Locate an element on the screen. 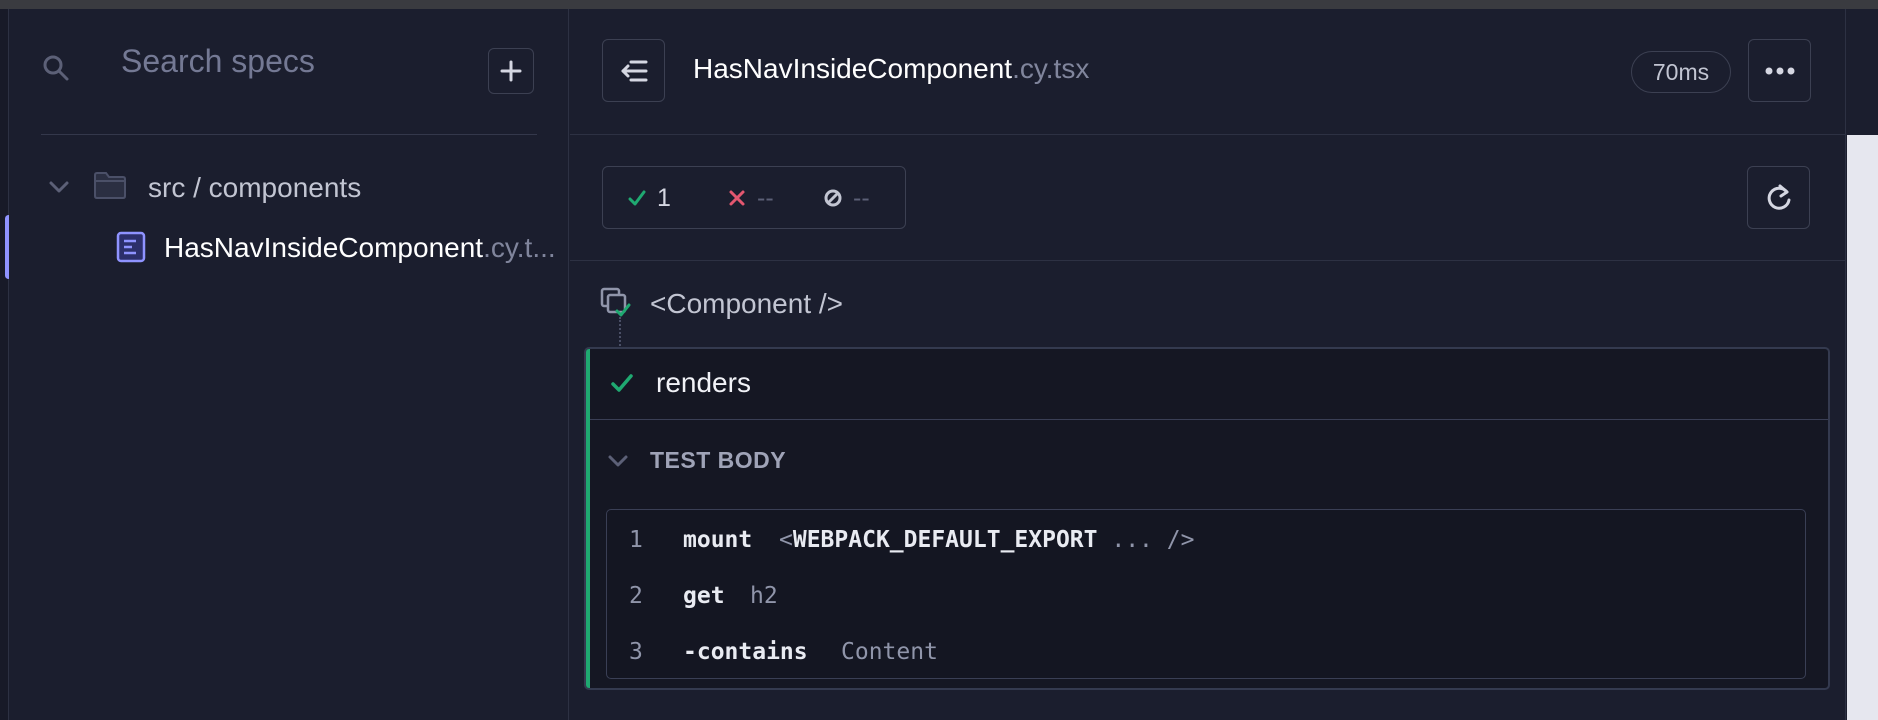  test-title: renders is located at coordinates (703, 382).